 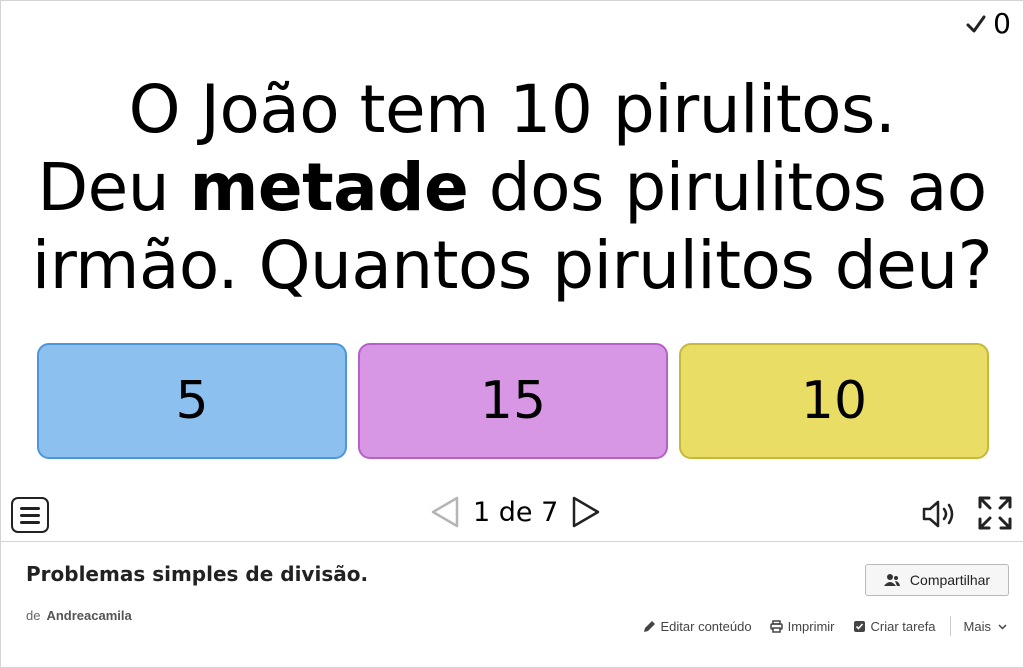 I want to click on share-users-icon, so click(x=891, y=580).